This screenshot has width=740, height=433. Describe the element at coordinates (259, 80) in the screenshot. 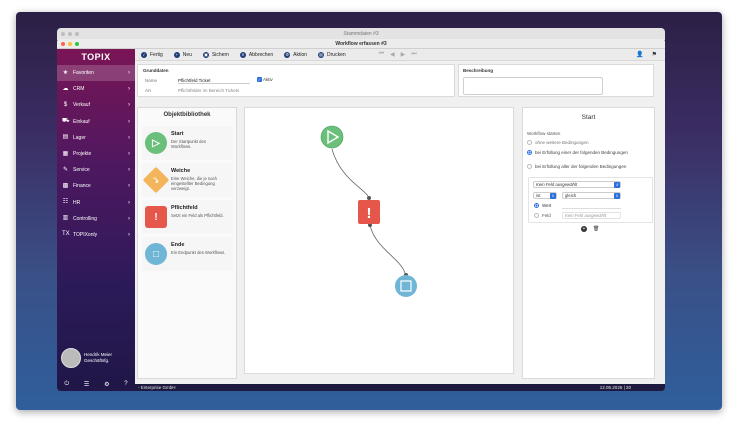

I see `active-checkbox-box: ✓` at that location.